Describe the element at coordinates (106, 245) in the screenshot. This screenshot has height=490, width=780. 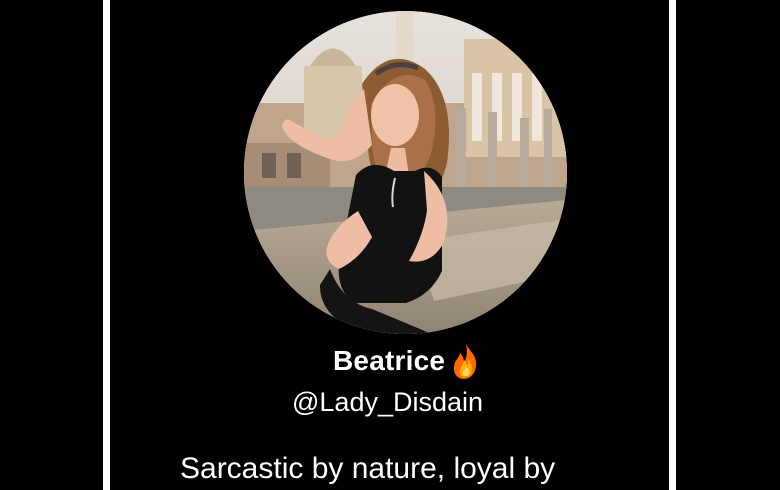
I see `left-border-line` at that location.